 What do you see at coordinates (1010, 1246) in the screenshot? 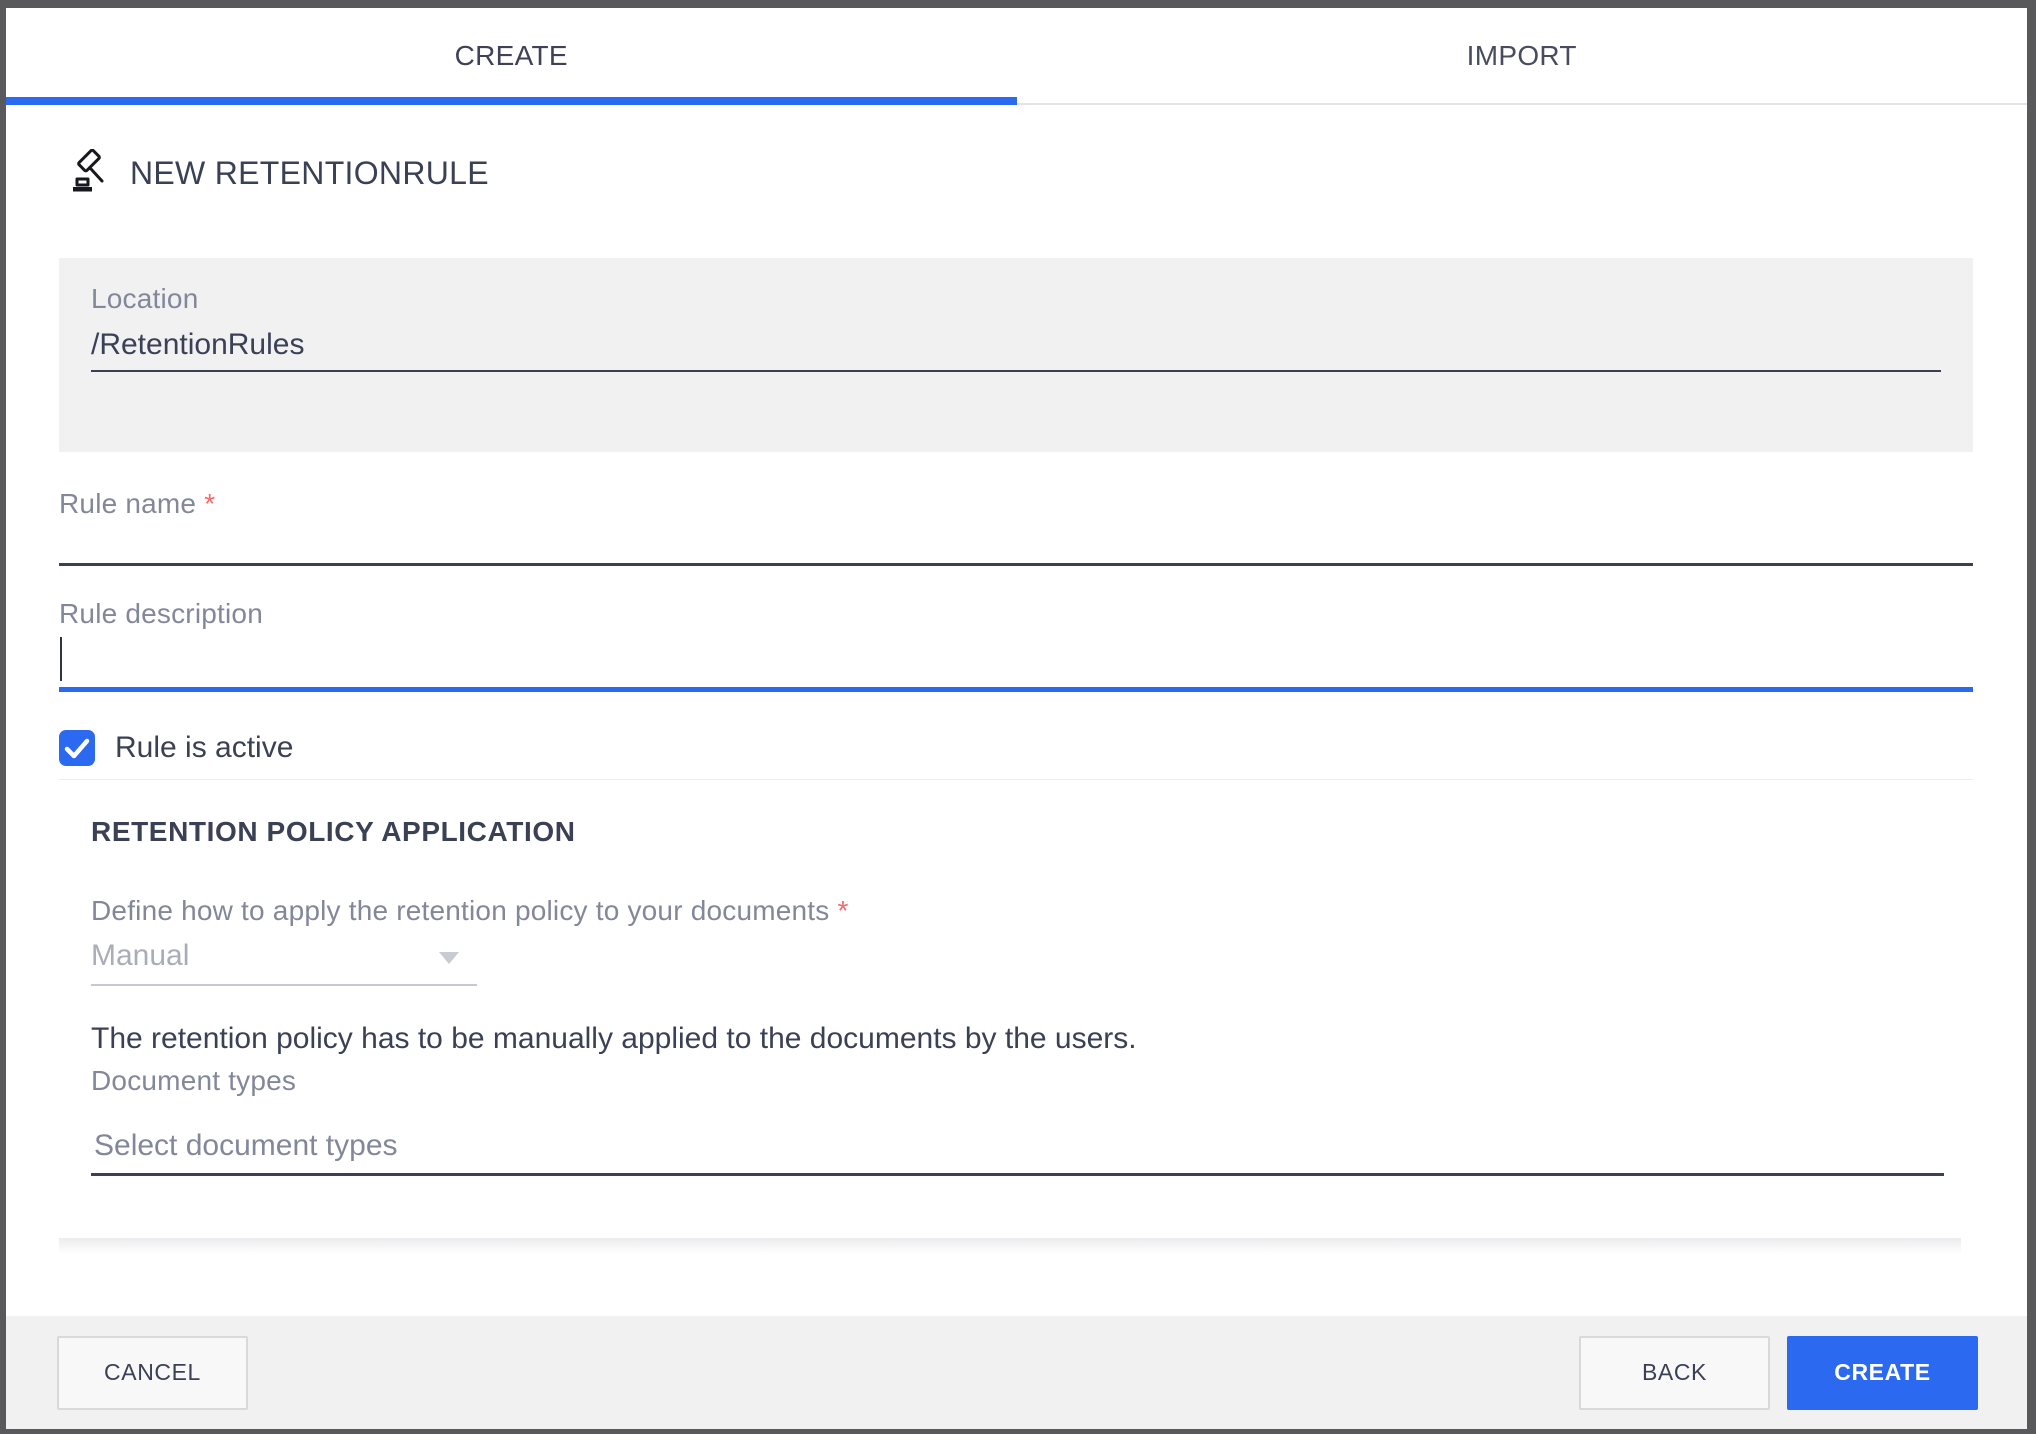
I see `scroll-shadow` at bounding box center [1010, 1246].